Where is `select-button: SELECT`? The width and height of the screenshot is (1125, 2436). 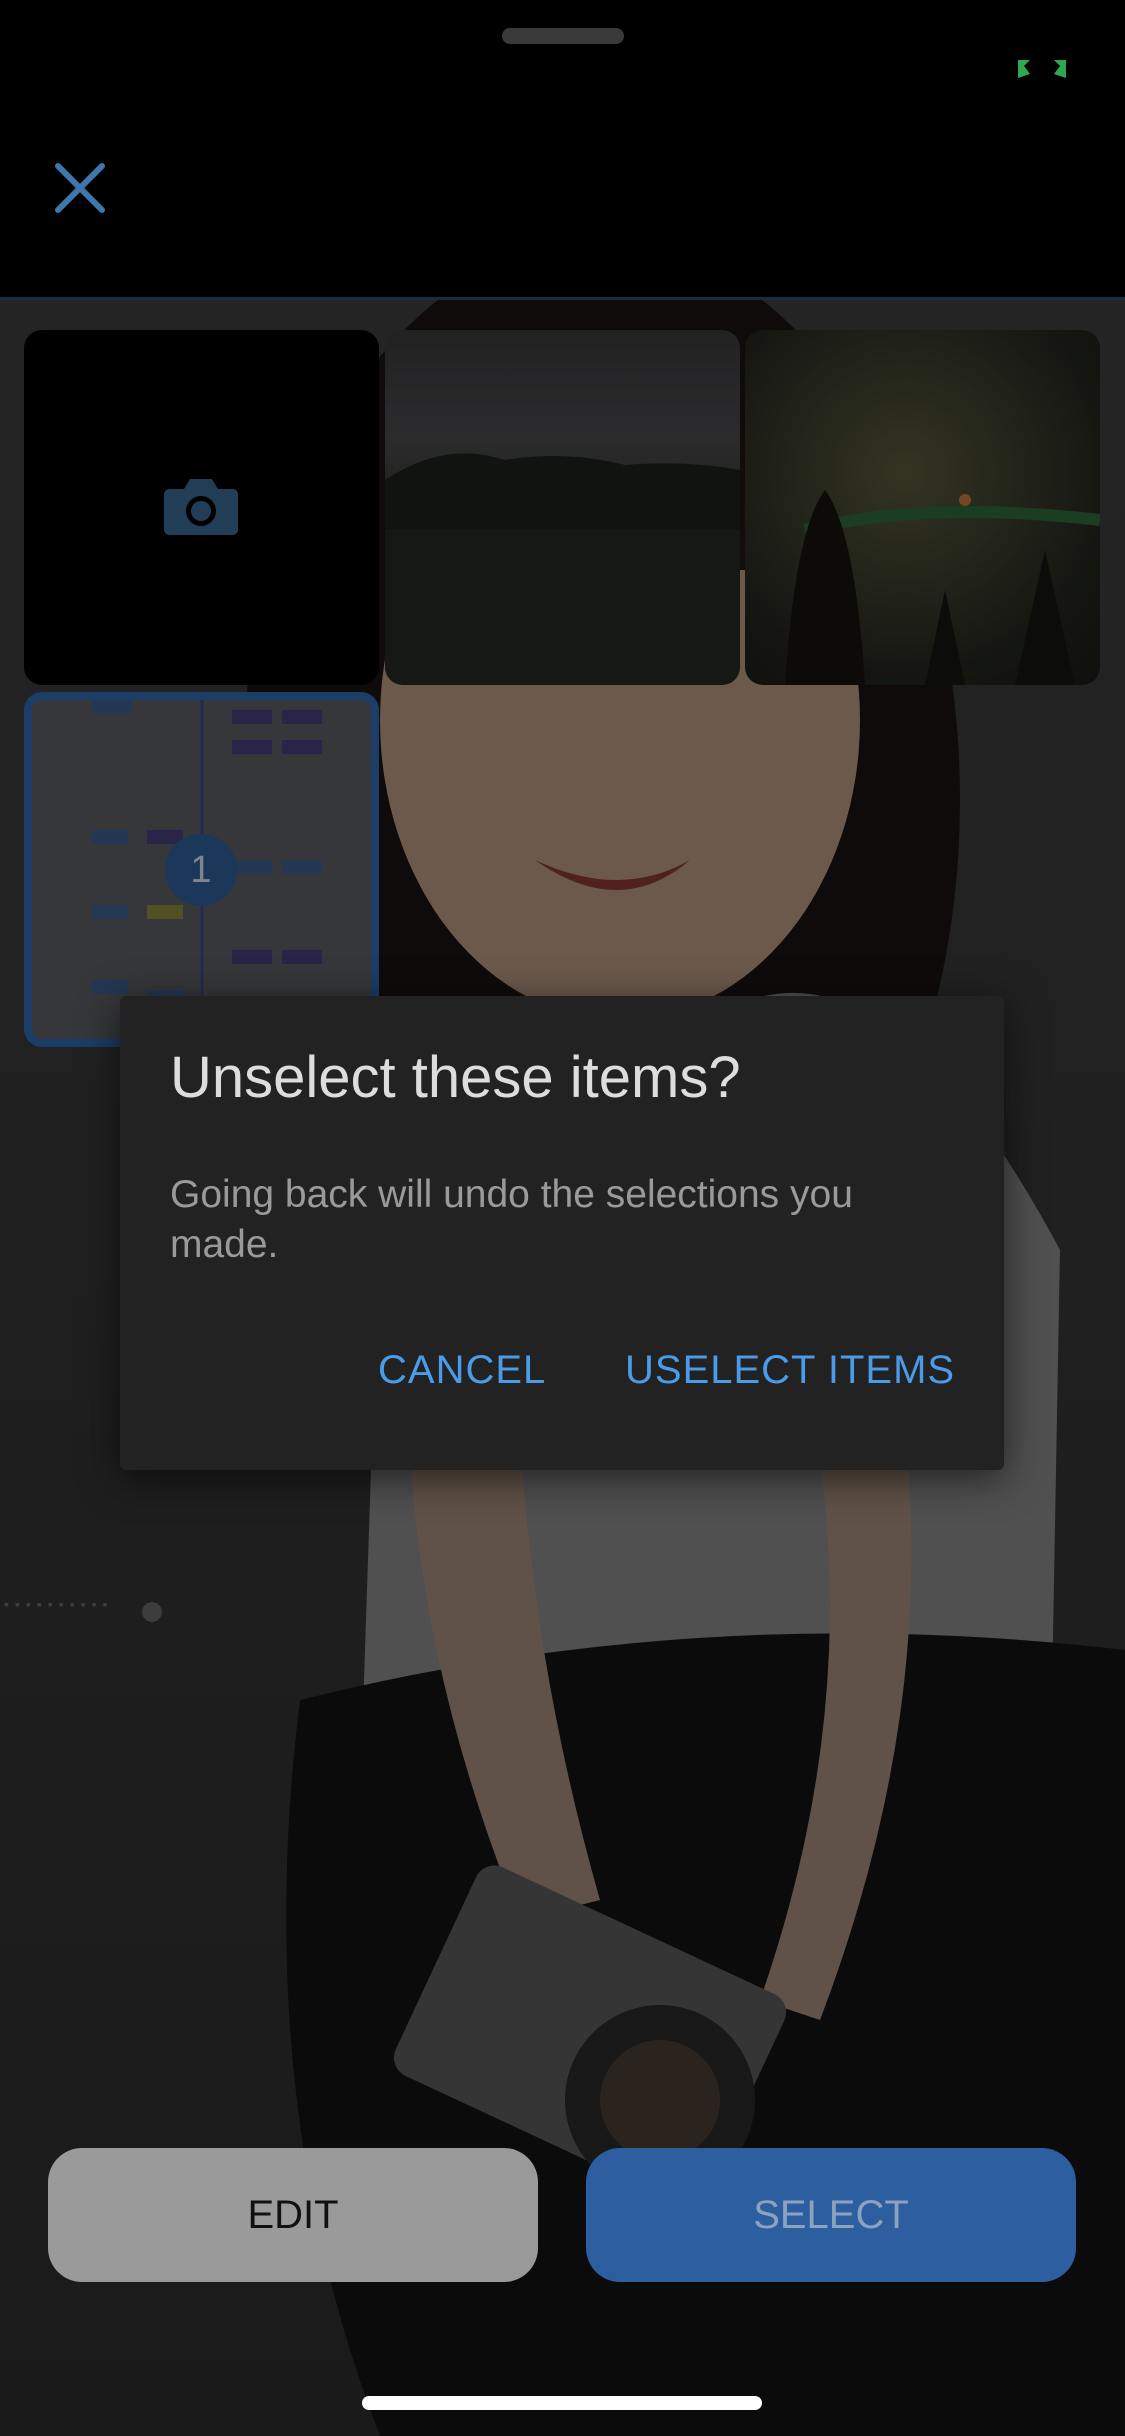
select-button: SELECT is located at coordinates (831, 2215).